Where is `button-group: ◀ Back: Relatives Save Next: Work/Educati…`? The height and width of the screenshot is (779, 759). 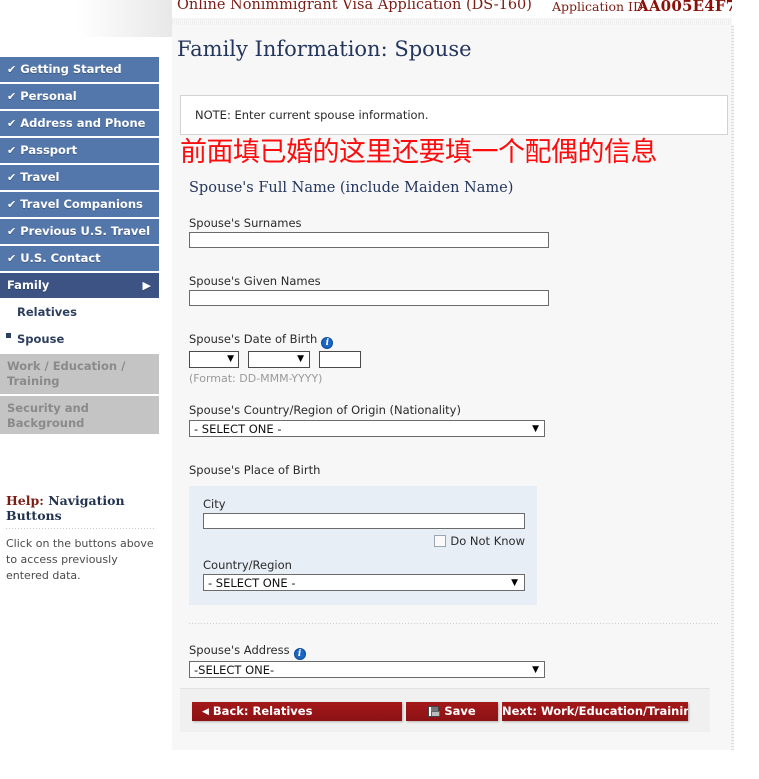
button-group: ◀ Back: Relatives Save Next: Work/Educati… is located at coordinates (440, 711).